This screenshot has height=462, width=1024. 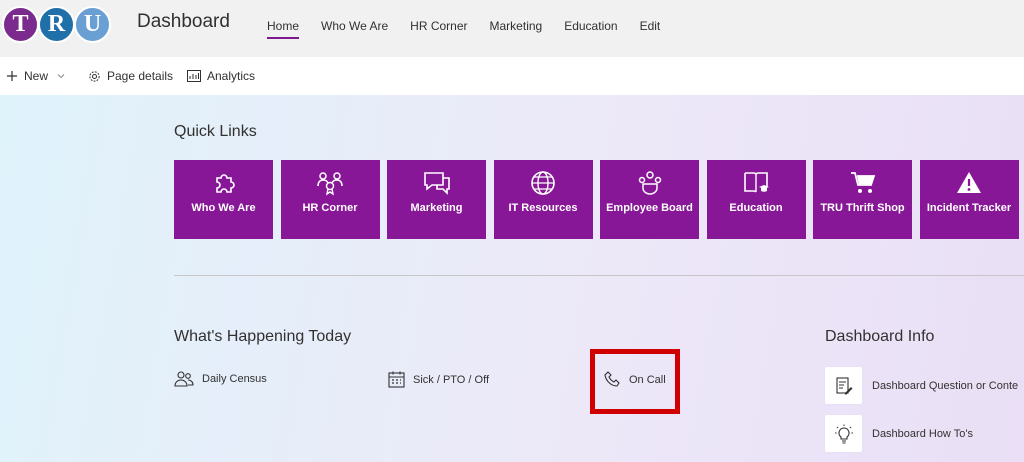 What do you see at coordinates (756, 199) in the screenshot?
I see `tile-education: Education` at bounding box center [756, 199].